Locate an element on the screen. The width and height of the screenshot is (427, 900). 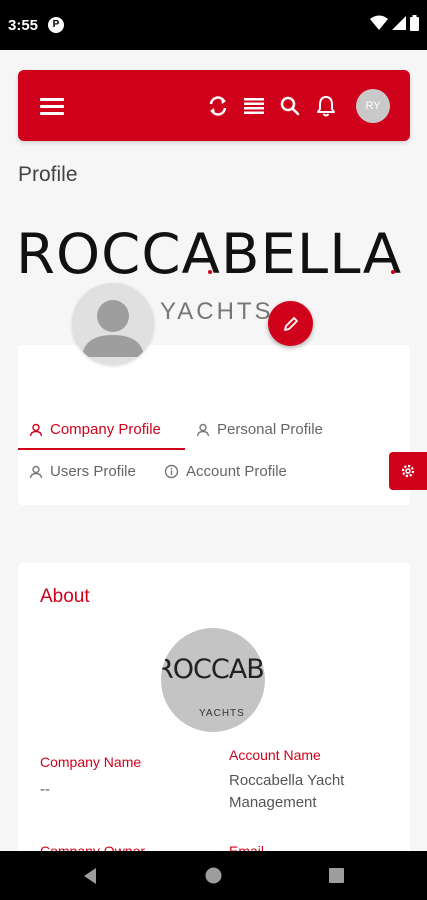
system-navigation-bar is located at coordinates (213, 875).